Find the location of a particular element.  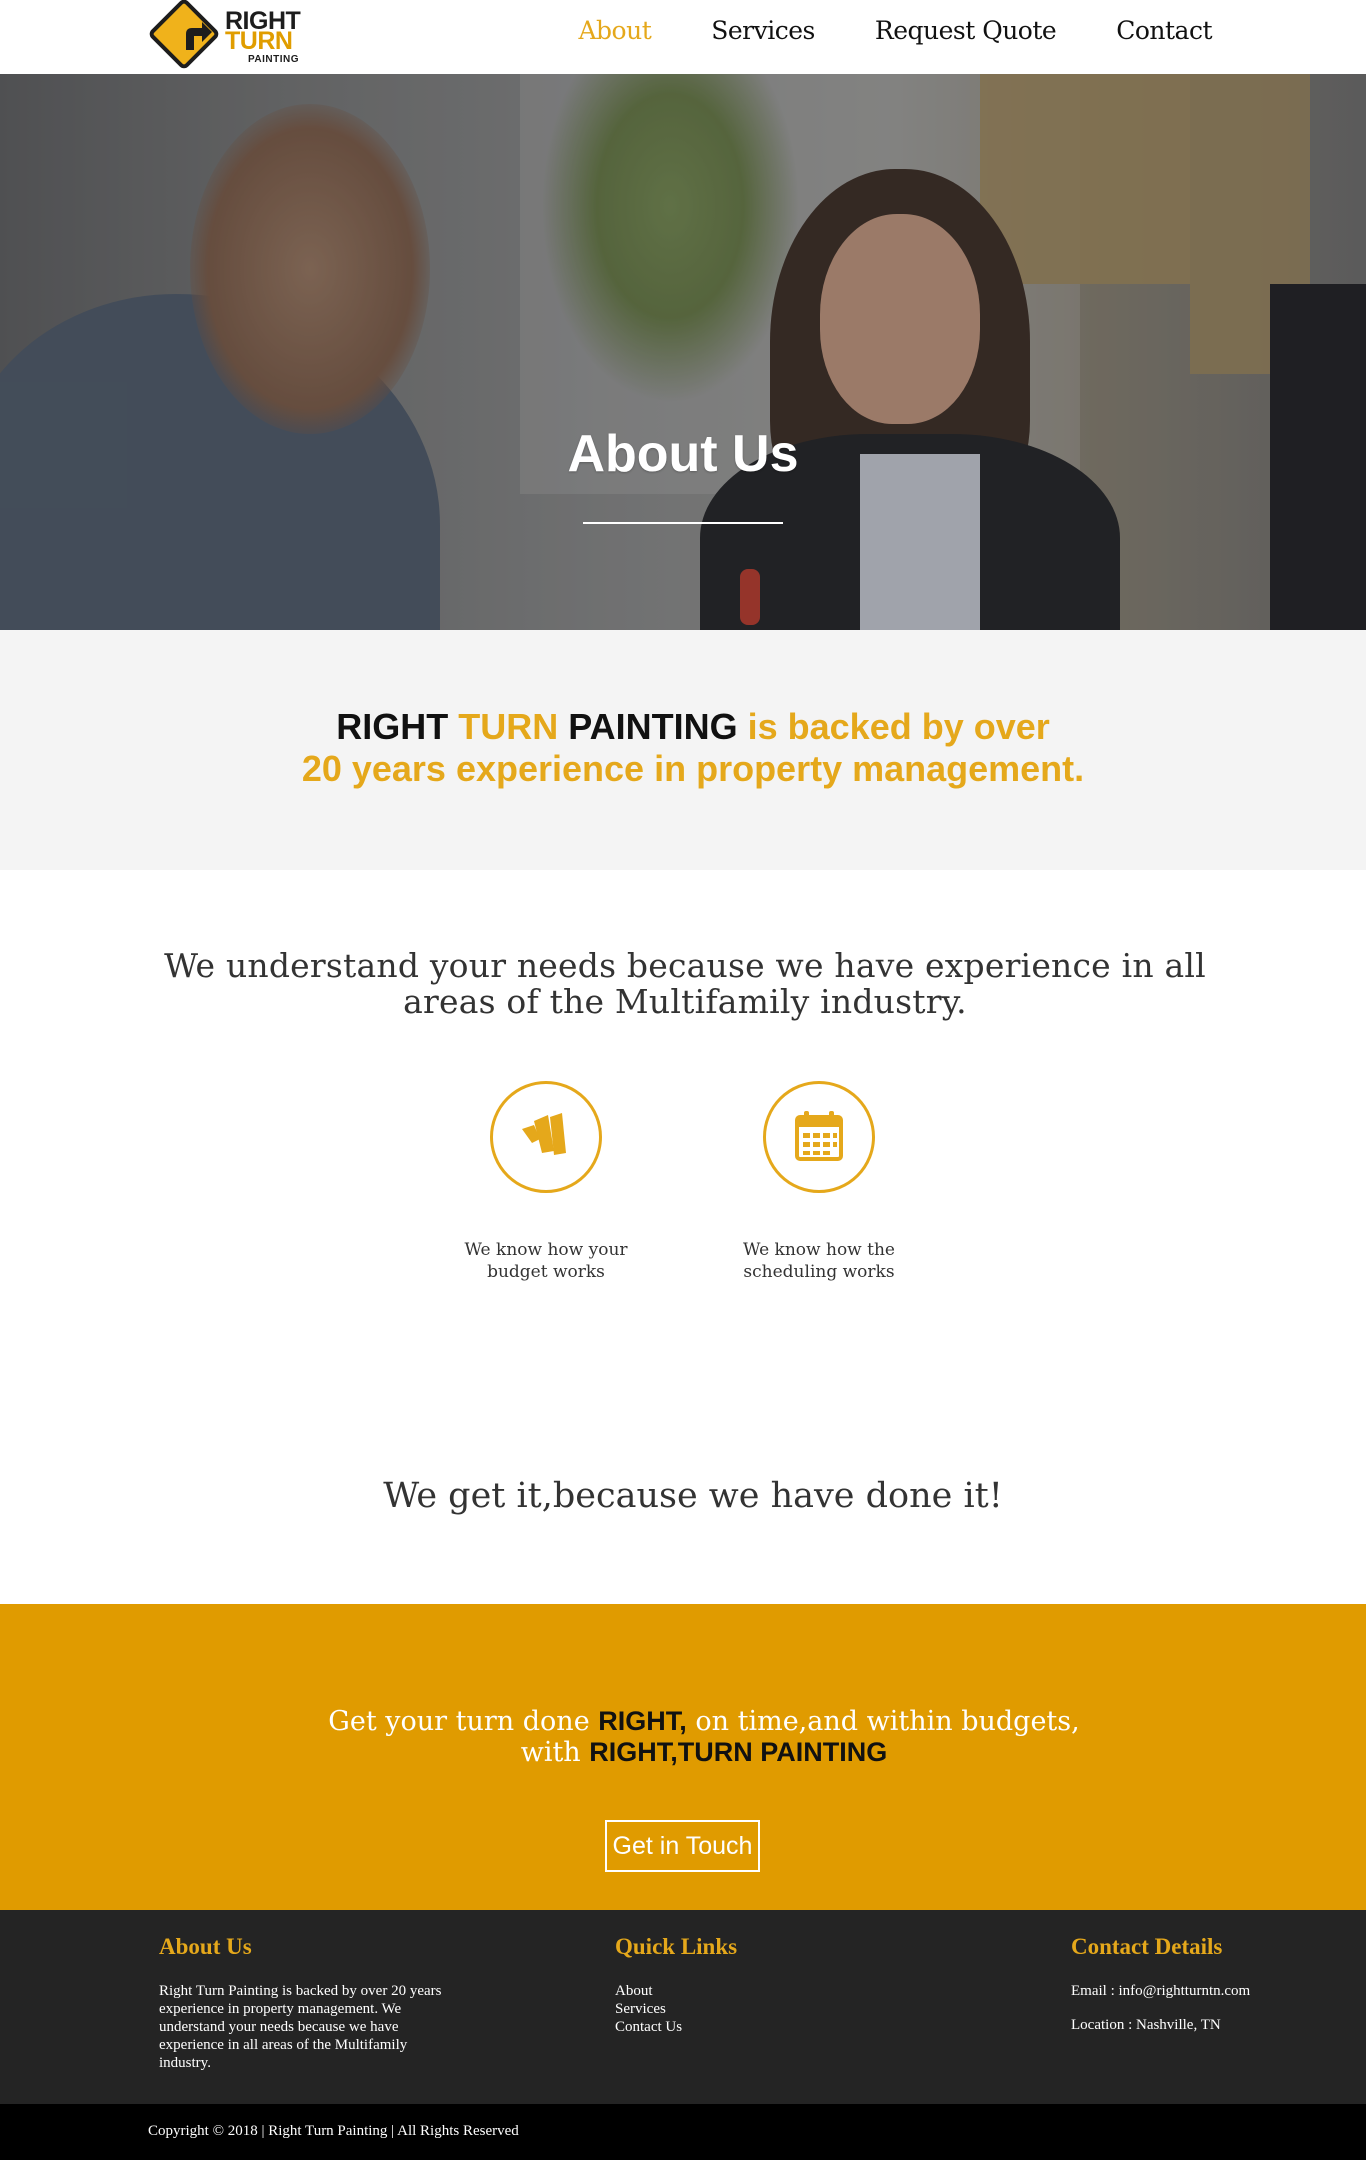

footer-location: Location : Nashville, TN is located at coordinates (1146, 2025).